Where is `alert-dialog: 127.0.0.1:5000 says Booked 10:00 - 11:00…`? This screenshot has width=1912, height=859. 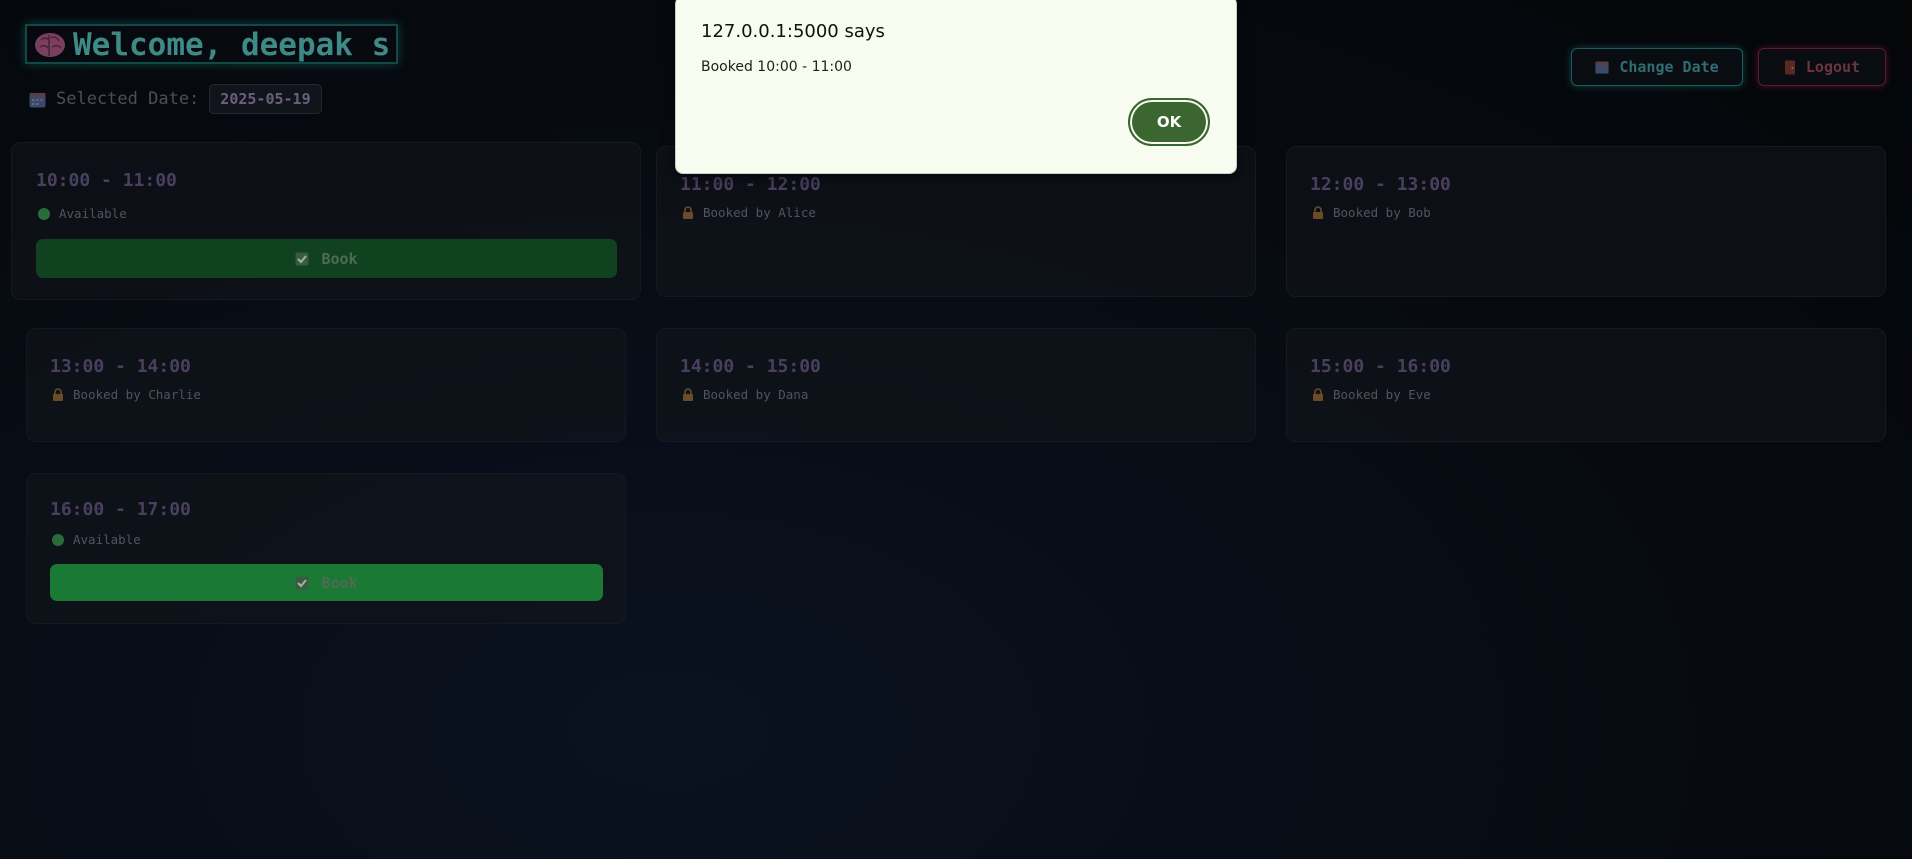
alert-dialog: 127.0.0.1:5000 says Booked 10:00 - 11:00… is located at coordinates (956, 87).